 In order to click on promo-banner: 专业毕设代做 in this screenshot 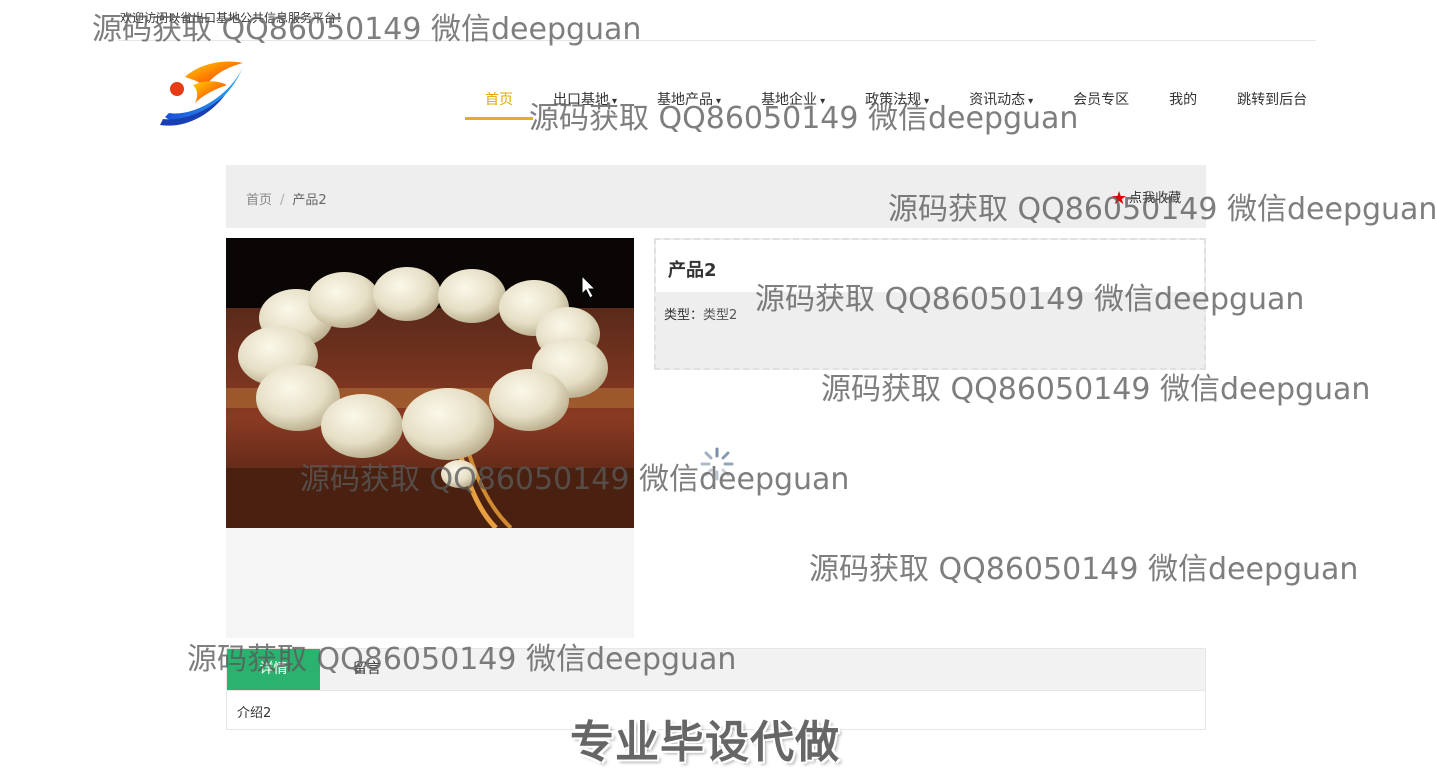, I will do `click(705, 742)`.